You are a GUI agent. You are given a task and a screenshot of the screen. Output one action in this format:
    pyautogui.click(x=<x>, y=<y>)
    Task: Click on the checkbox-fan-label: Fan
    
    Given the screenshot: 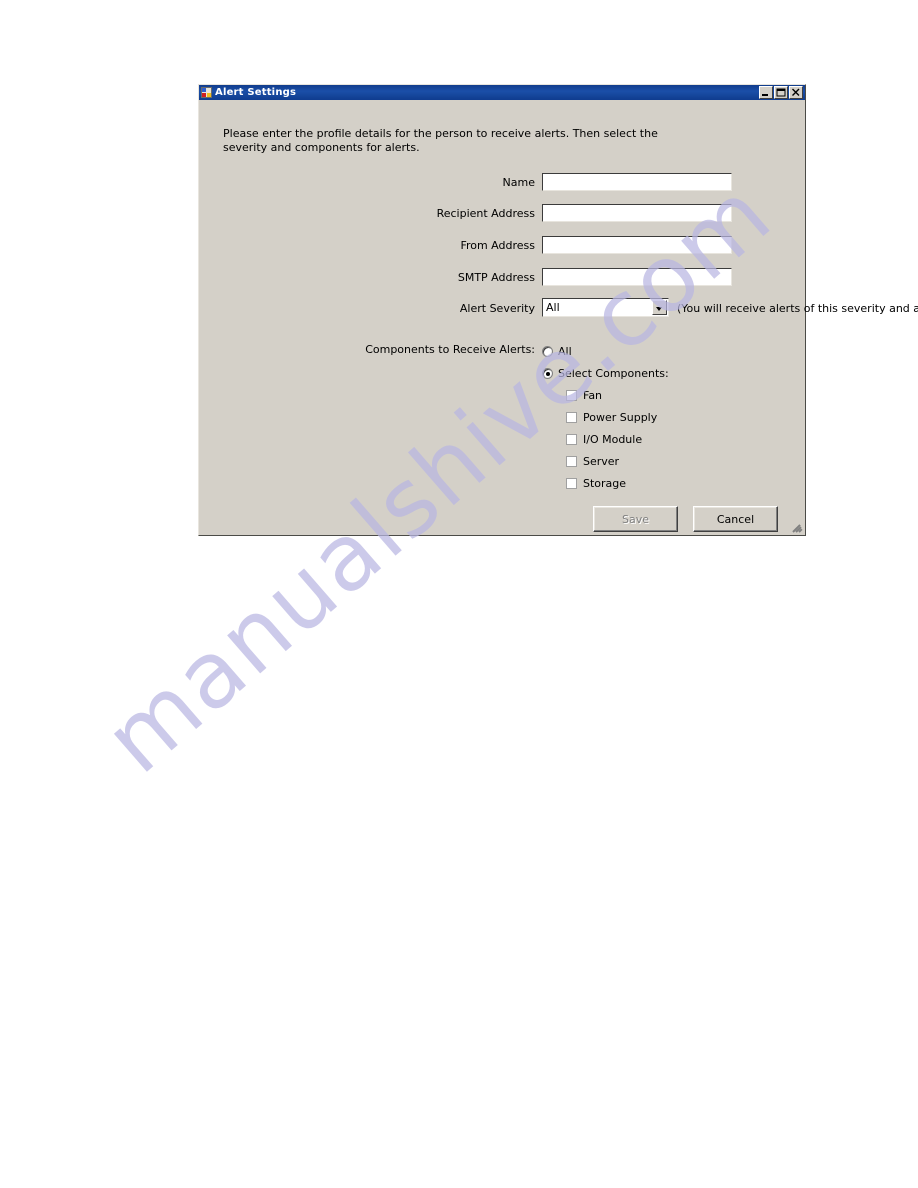 What is the action you would take?
    pyautogui.click(x=593, y=395)
    